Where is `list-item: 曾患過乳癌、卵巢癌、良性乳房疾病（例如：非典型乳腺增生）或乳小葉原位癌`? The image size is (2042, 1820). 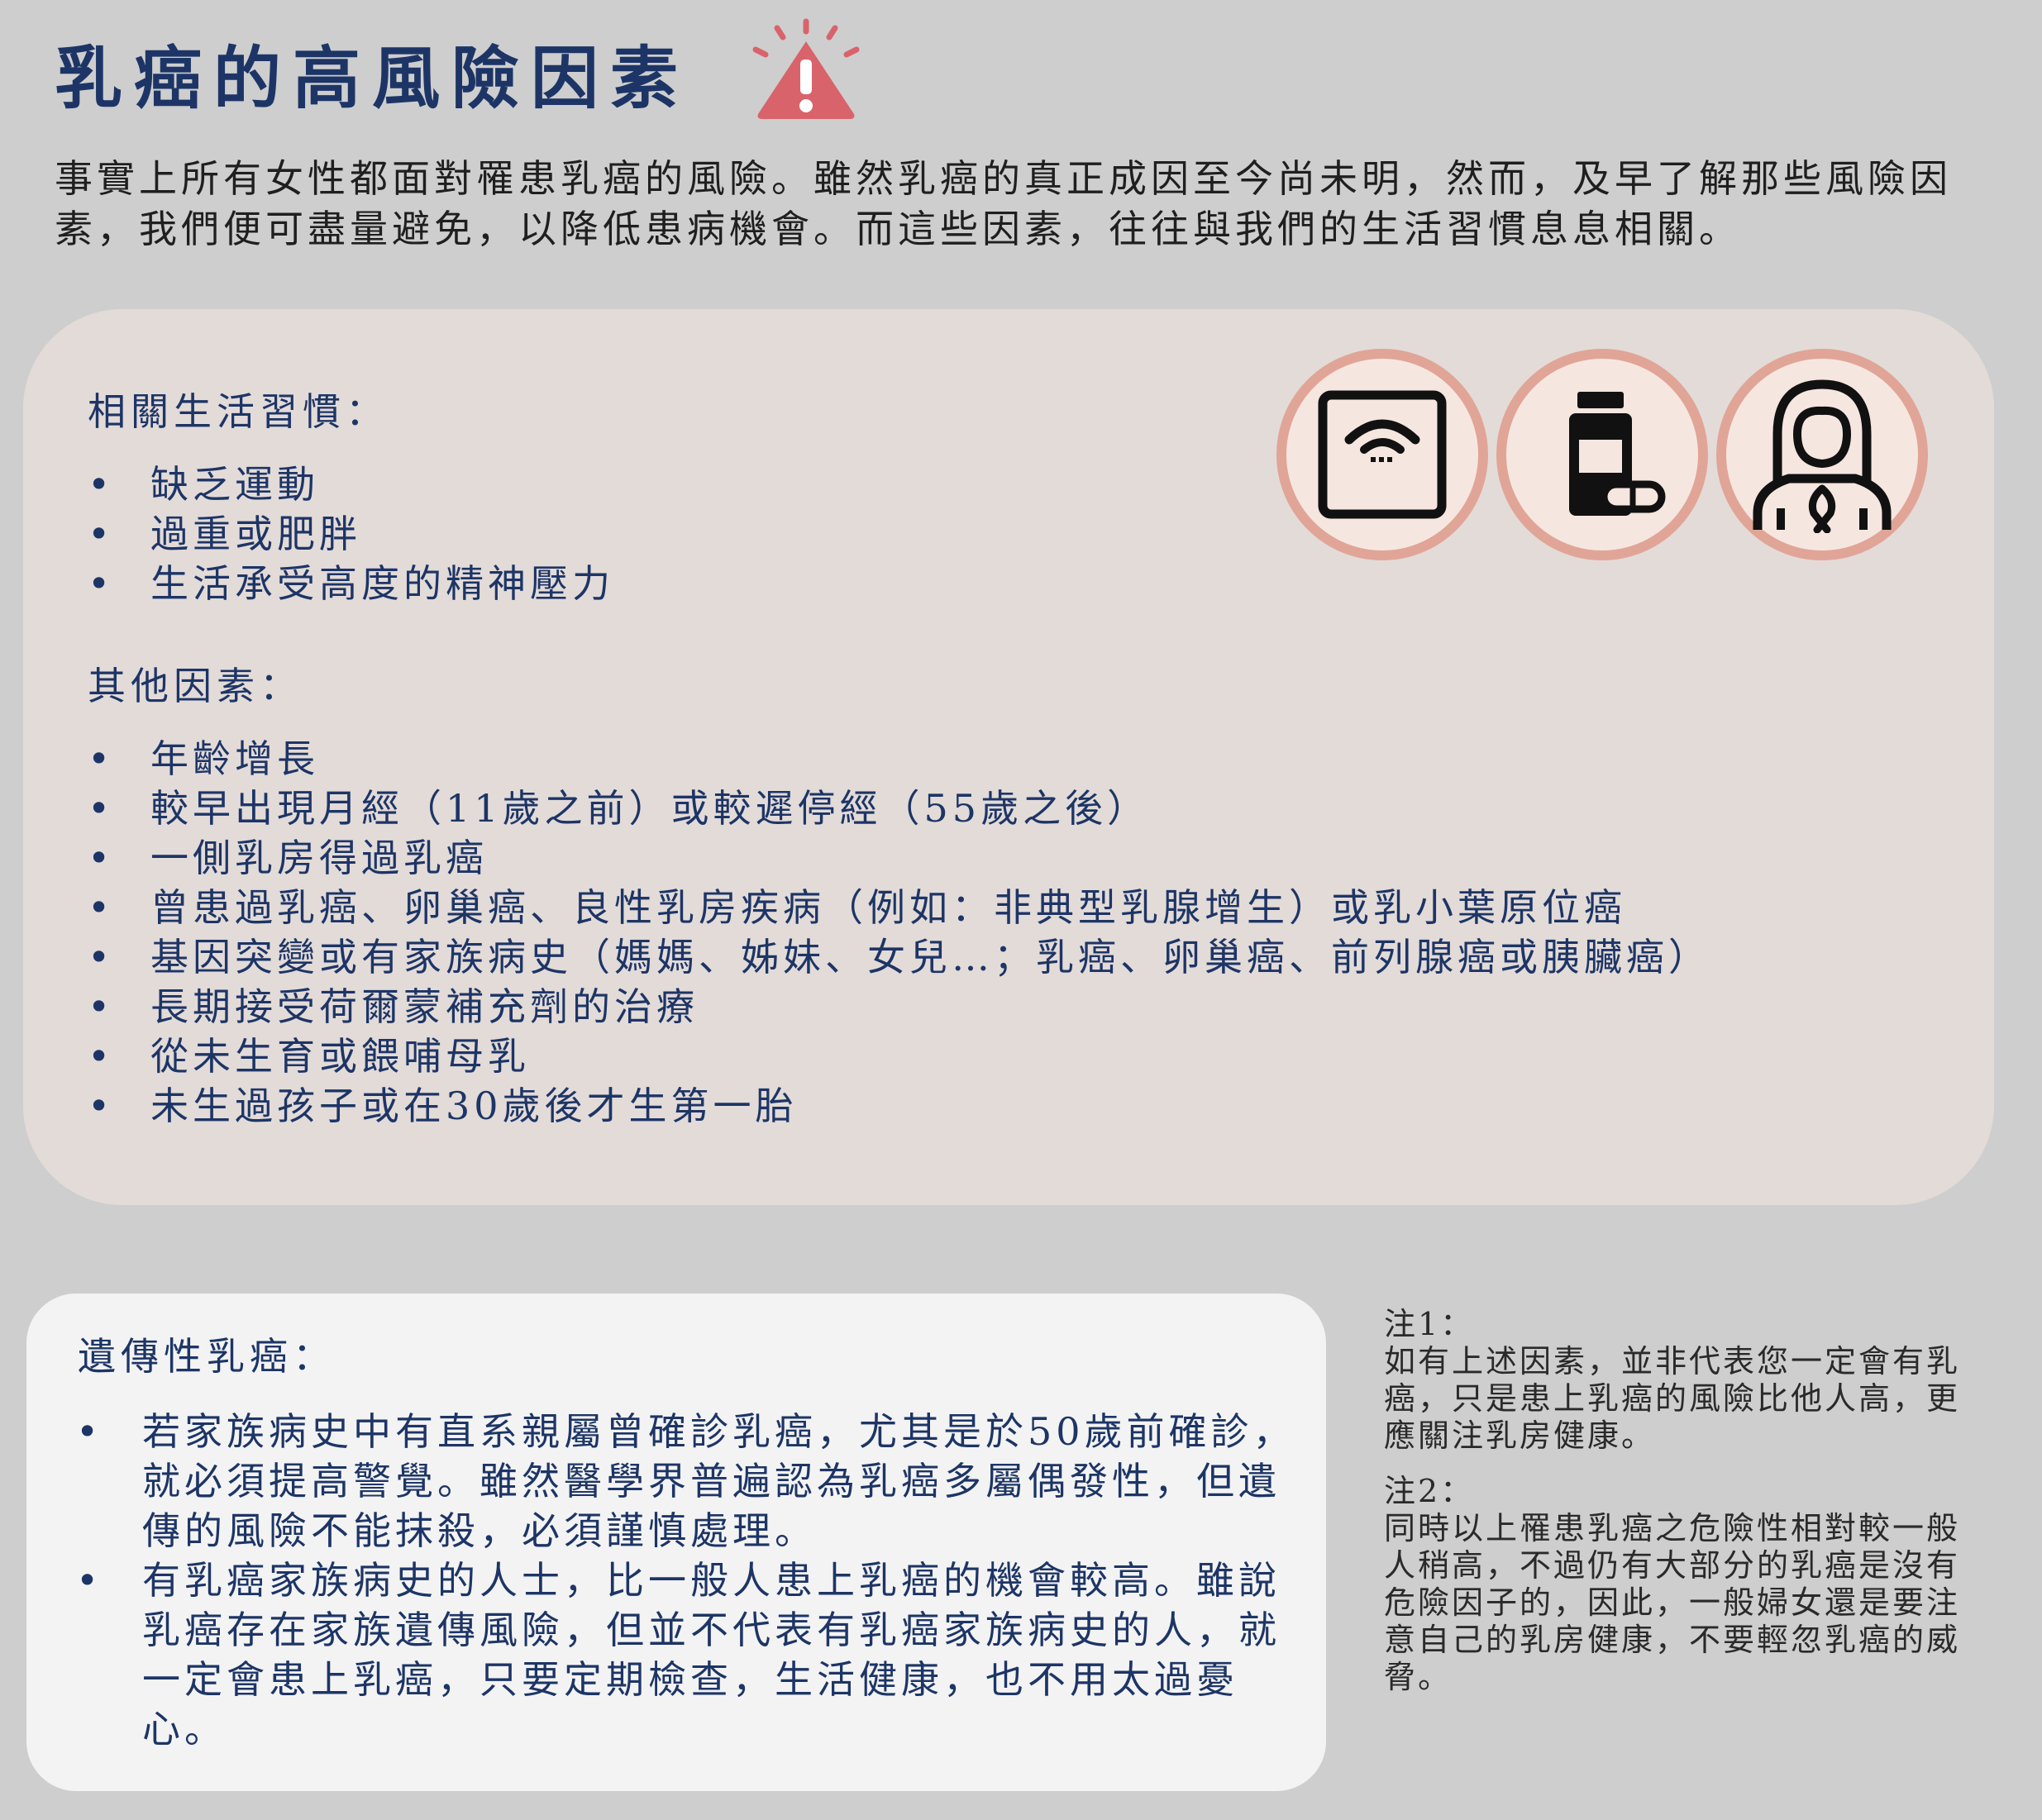
list-item: 曾患過乳癌、卵巢癌、良性乳房疾病（例如：非典型乳腺增生）或乳小葉原位癌 is located at coordinates (899, 907).